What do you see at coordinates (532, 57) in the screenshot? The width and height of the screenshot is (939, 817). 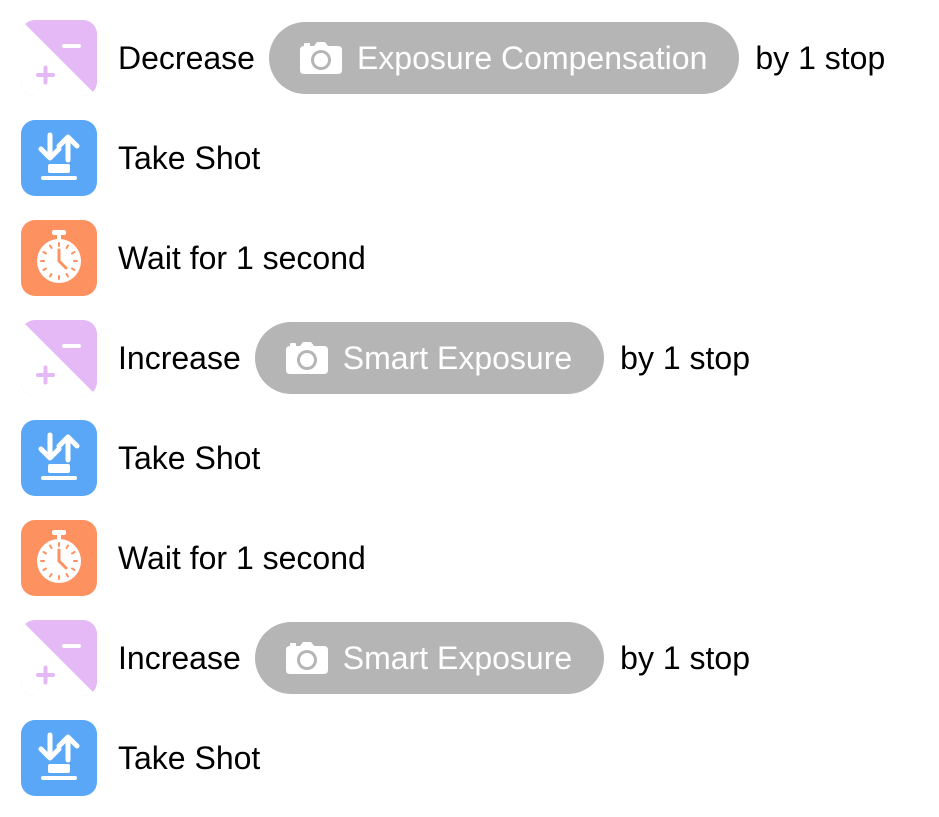 I see `parameter-label: Exposure Compensation` at bounding box center [532, 57].